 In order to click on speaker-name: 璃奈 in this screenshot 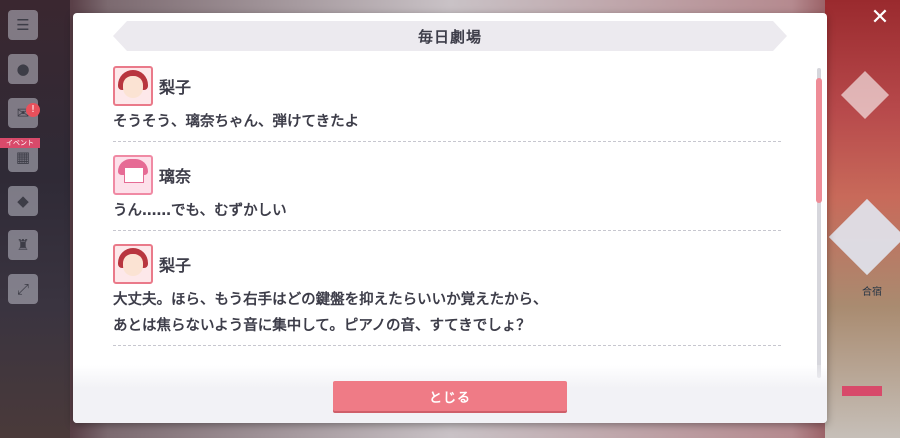, I will do `click(175, 176)`.